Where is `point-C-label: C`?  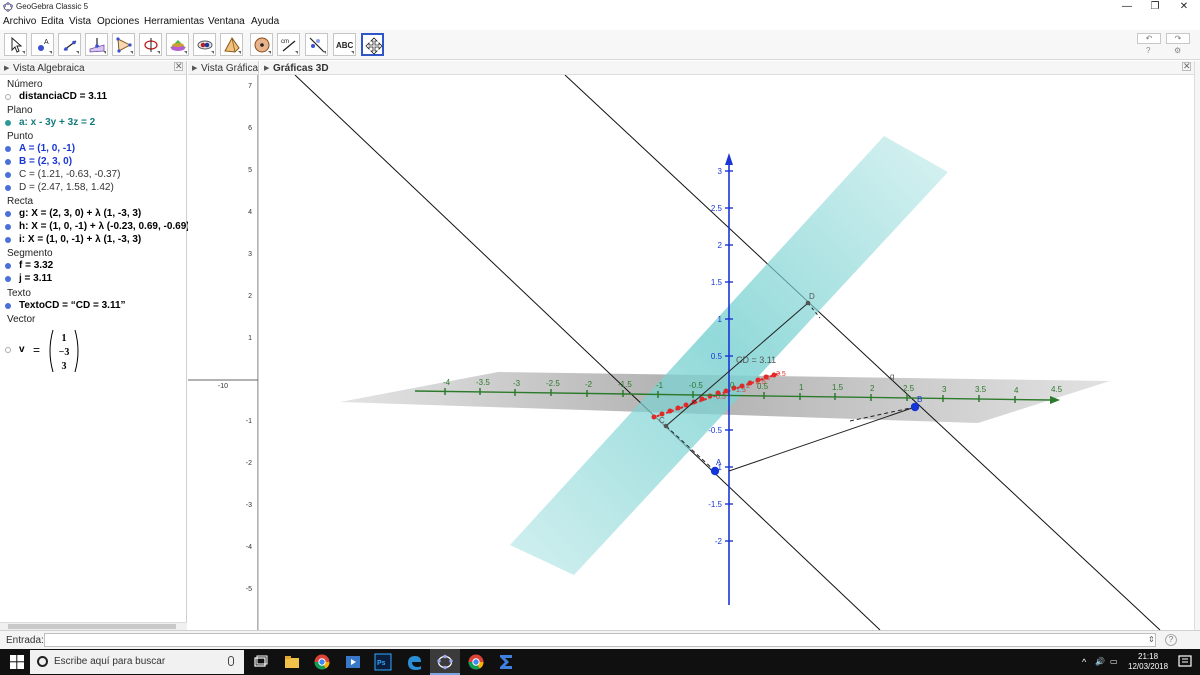
point-C-label: C is located at coordinates (662, 420).